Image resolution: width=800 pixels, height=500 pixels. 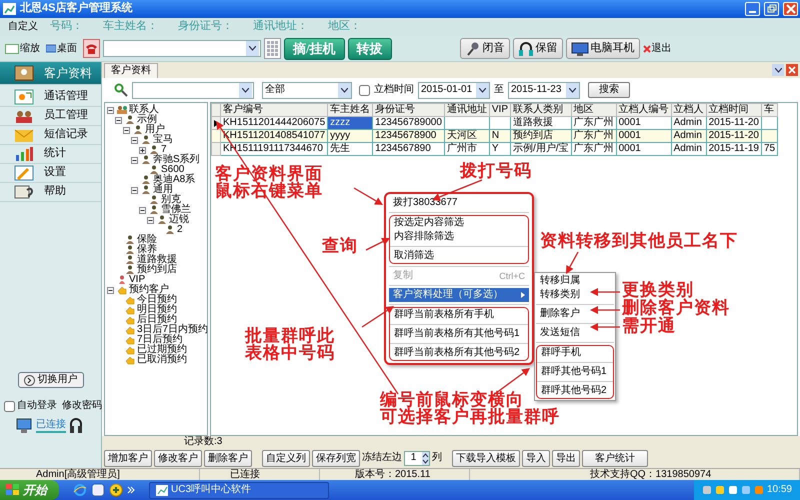 What do you see at coordinates (280, 27) in the screenshot?
I see `field-label: 通讯地址：` at bounding box center [280, 27].